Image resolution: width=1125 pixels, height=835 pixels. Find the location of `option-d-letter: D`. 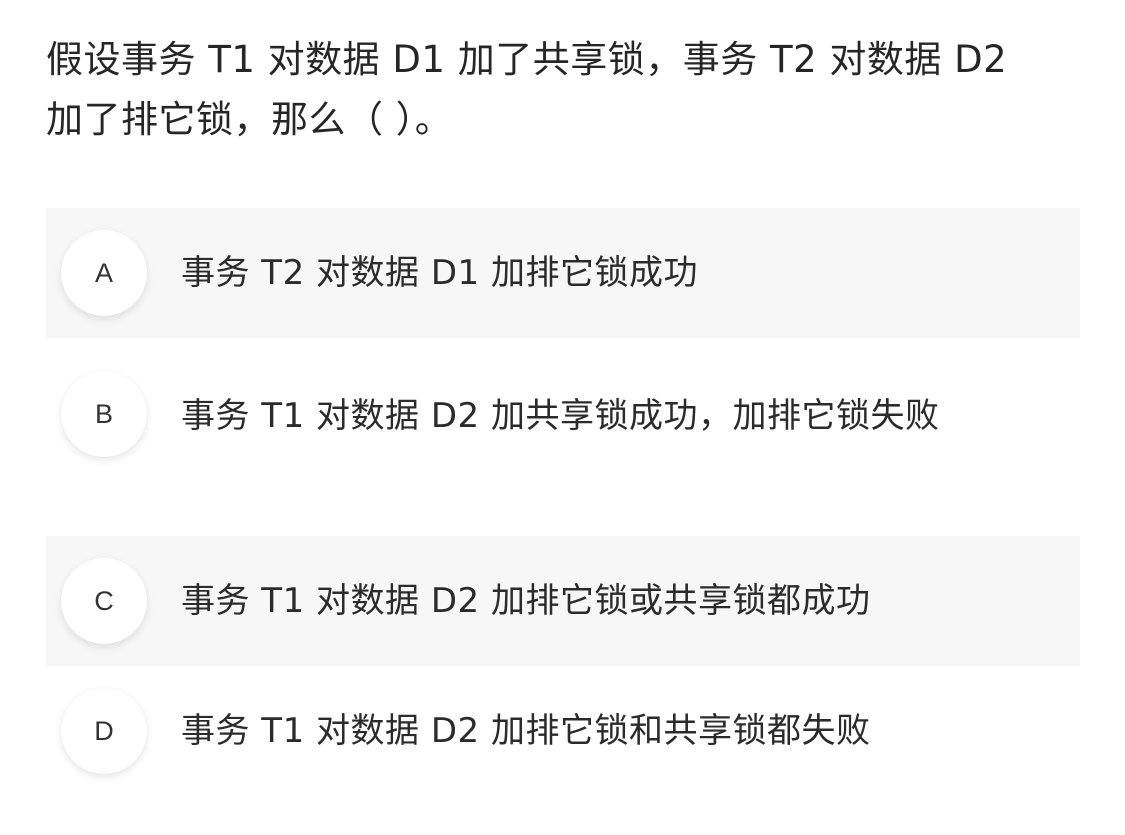

option-d-letter: D is located at coordinates (104, 731).